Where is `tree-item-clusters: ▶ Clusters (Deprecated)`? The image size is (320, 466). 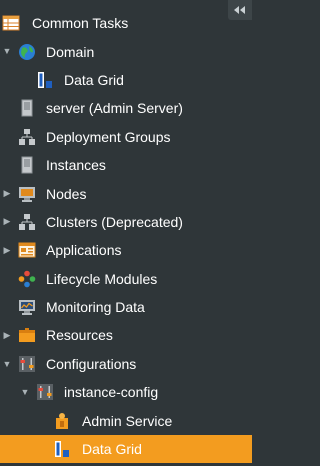
tree-item-clusters: ▶ Clusters (Deprecated) is located at coordinates (126, 222).